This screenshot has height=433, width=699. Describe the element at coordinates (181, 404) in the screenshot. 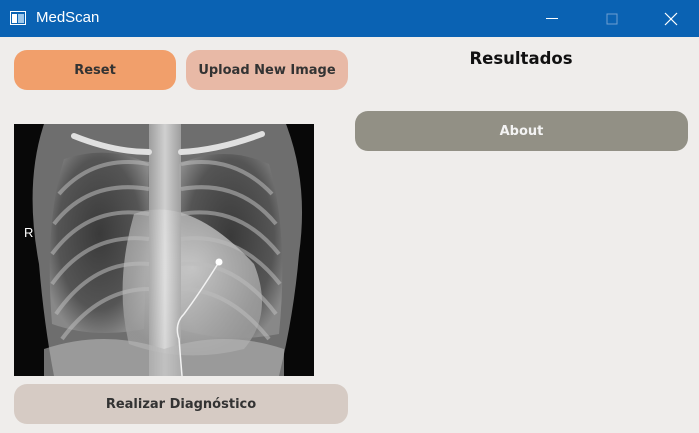

I see `diagnose-button: Realizar Diagnóstico` at that location.